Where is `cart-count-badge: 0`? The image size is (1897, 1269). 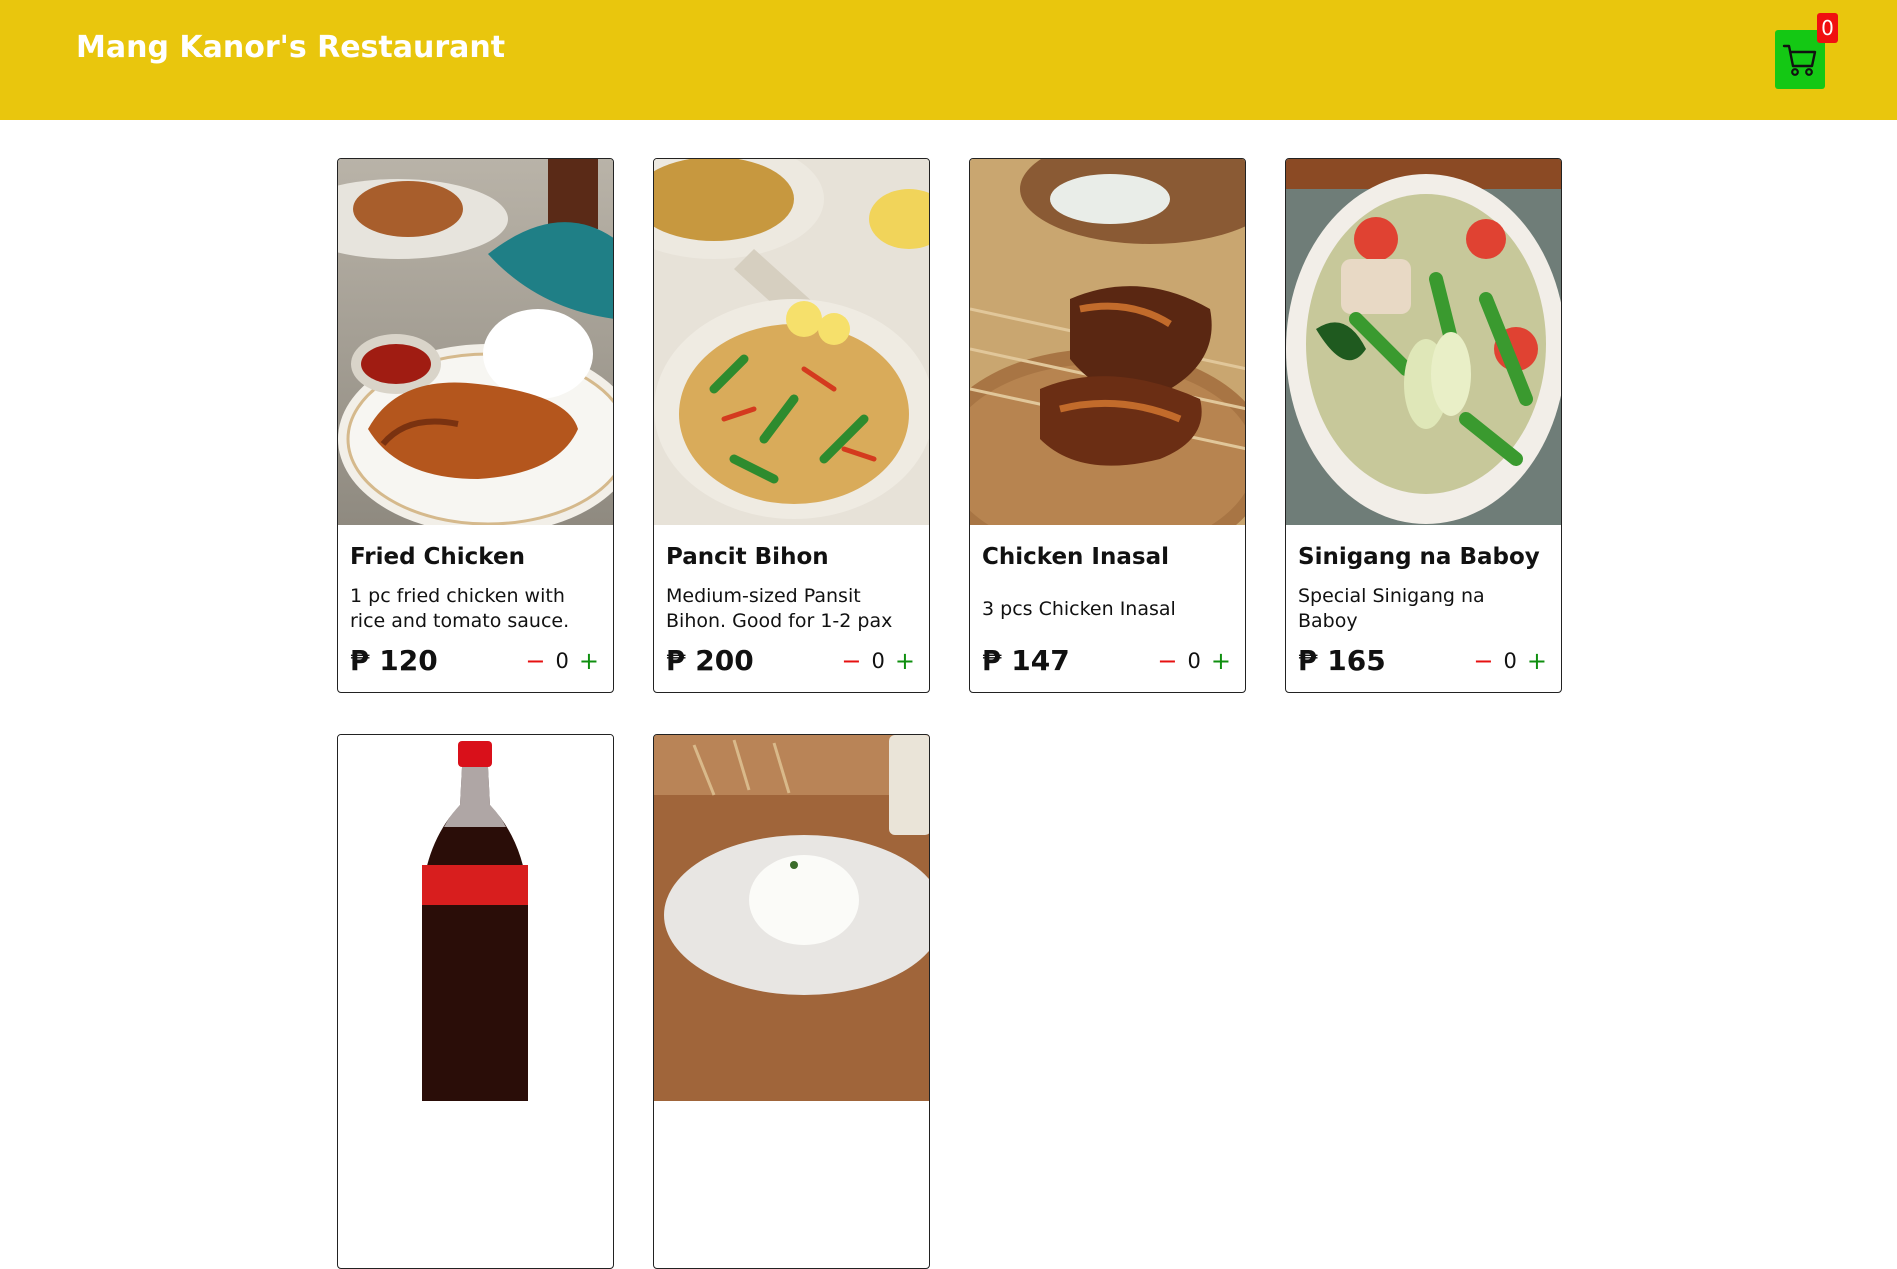
cart-count-badge: 0 is located at coordinates (1827, 28).